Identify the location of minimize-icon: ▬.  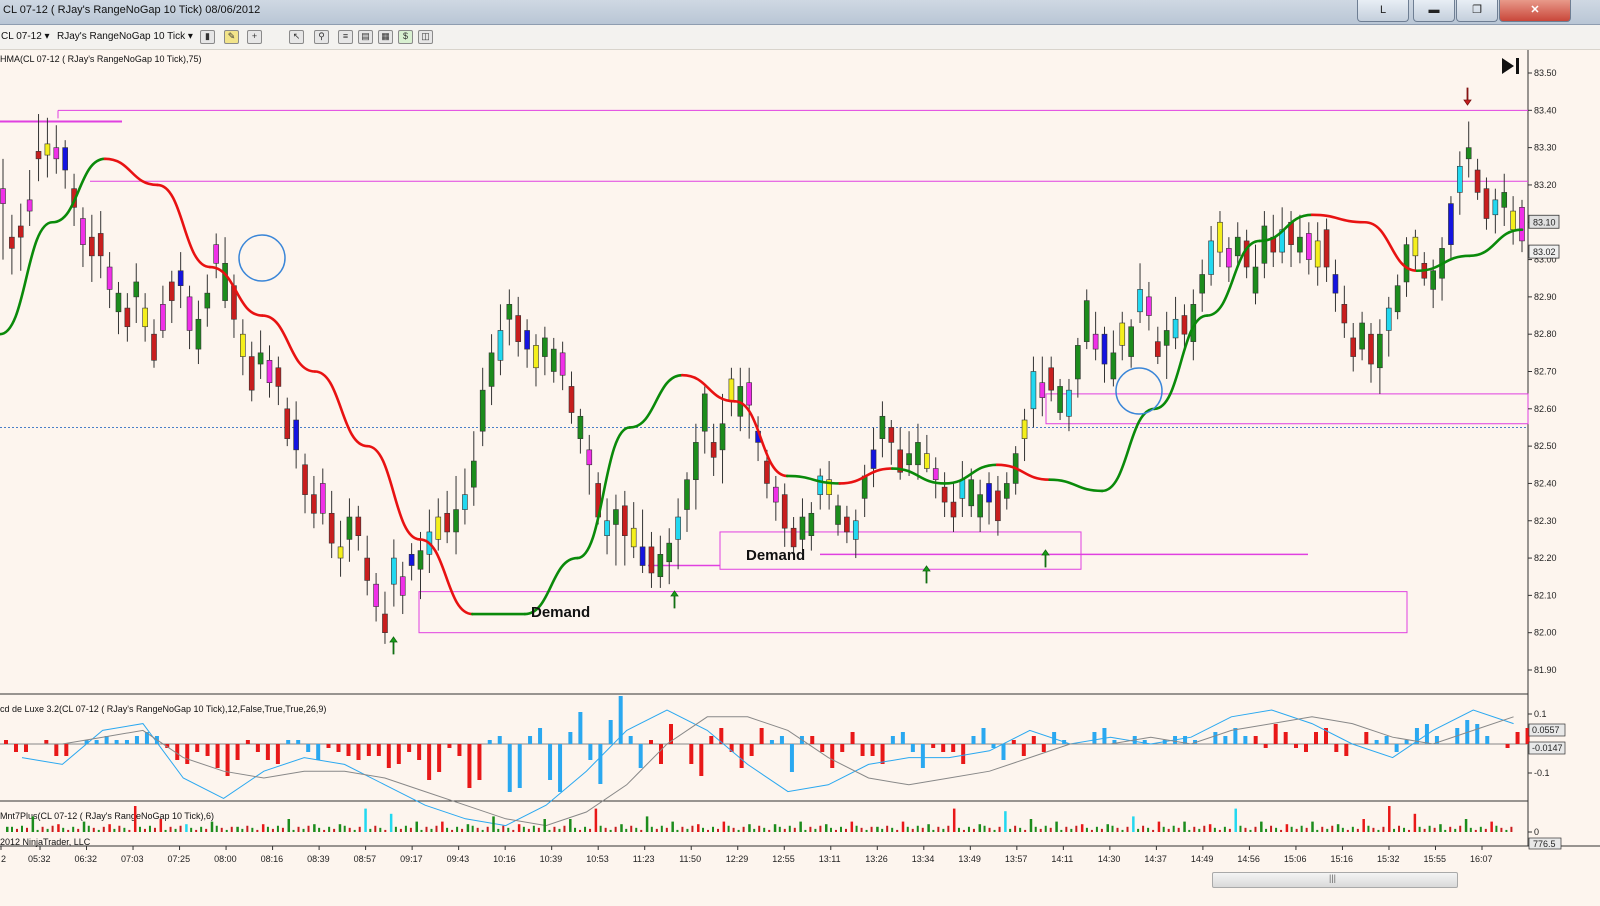
(1434, 10).